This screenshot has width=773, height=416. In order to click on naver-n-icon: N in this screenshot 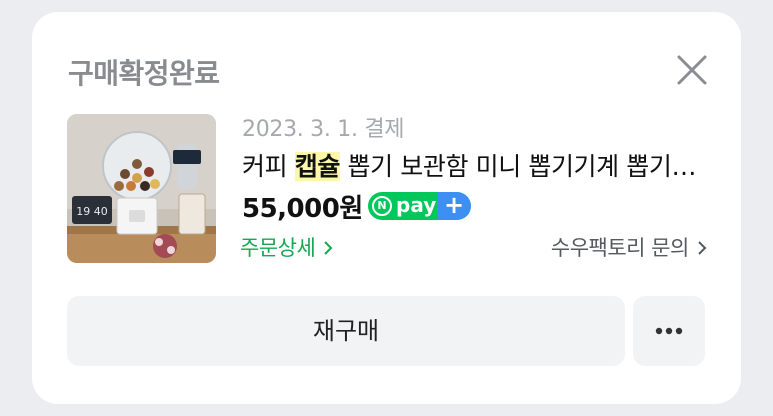, I will do `click(382, 206)`.